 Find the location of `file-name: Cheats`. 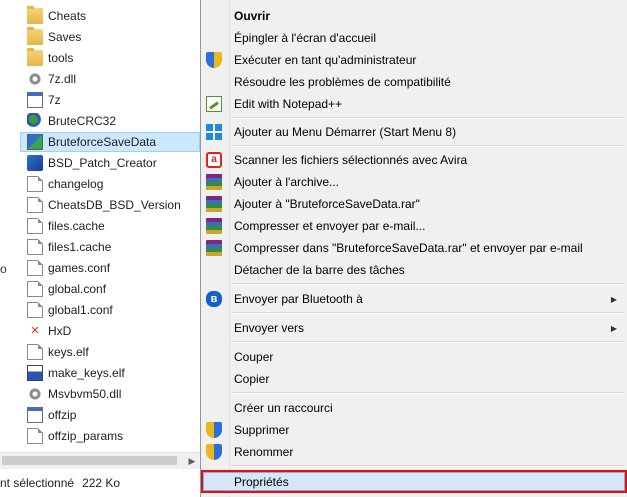

file-name: Cheats is located at coordinates (67, 16).